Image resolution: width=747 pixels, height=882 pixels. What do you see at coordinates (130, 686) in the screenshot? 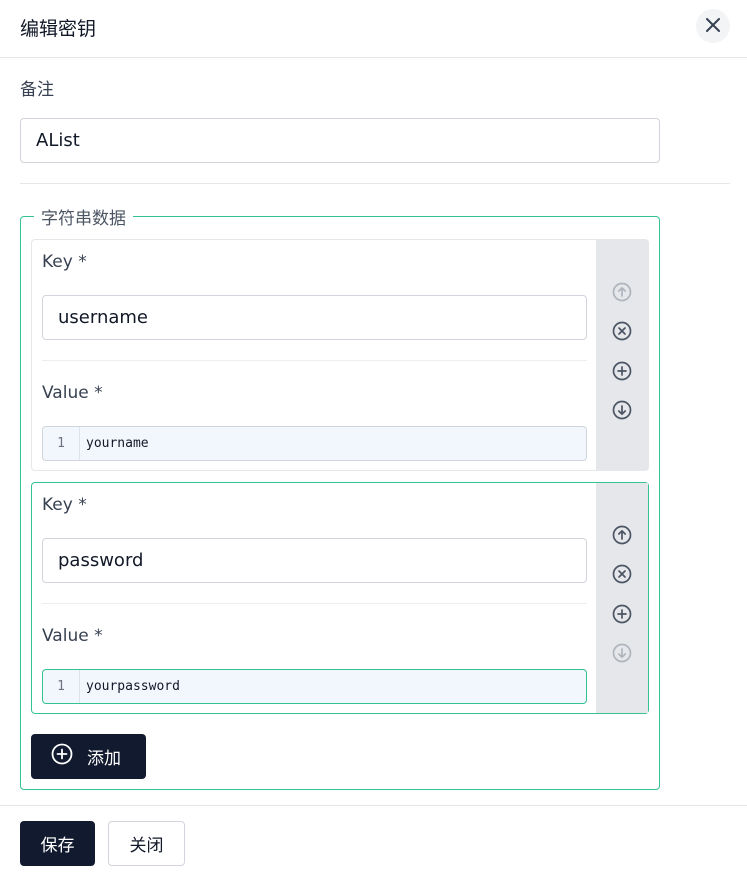
I see `value-text: yourpassword` at bounding box center [130, 686].